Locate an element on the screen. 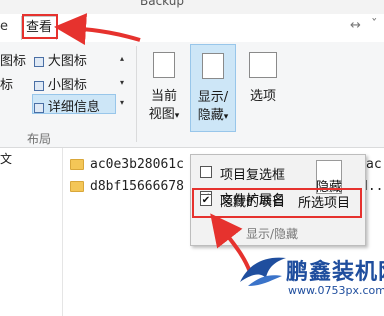  watermark: 鹏鑫装机网 www.0753px.com is located at coordinates (310, 284).